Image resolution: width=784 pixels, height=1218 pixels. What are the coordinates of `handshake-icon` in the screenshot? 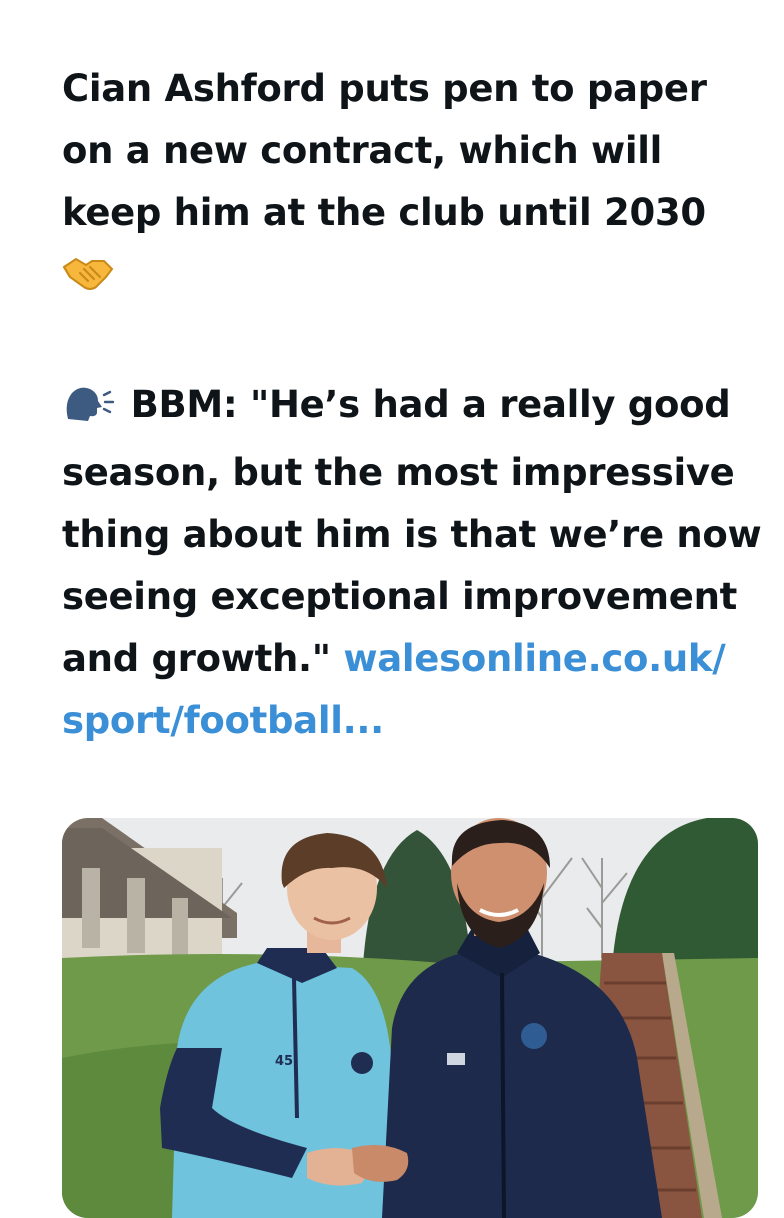 It's located at (88, 281).